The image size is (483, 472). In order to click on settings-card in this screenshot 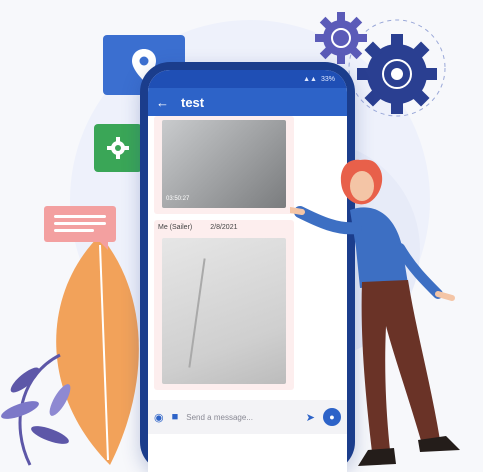, I will do `click(118, 148)`.